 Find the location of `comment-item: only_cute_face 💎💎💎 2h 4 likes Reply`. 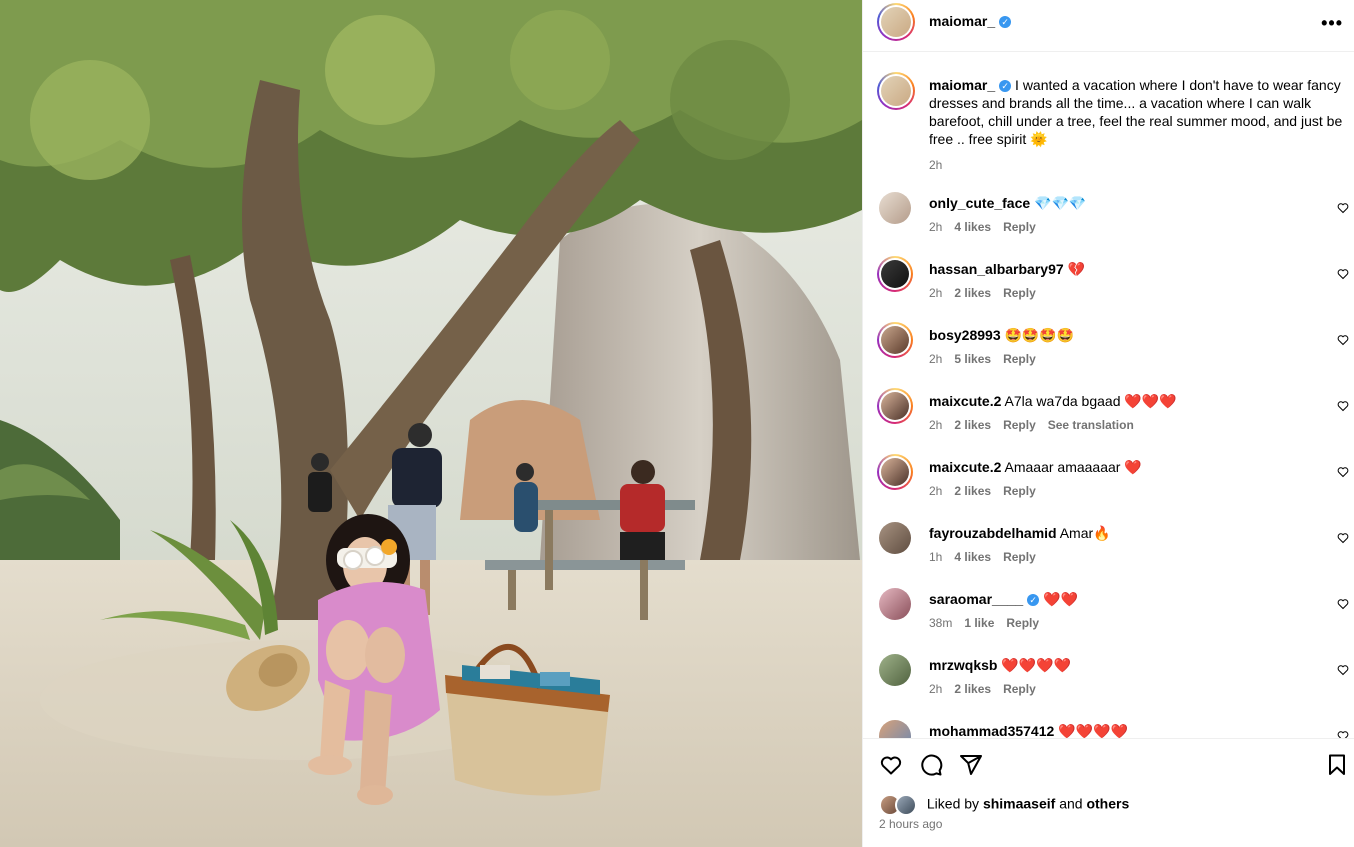

comment-item: only_cute_face 💎💎💎 2h 4 likes Reply is located at coordinates (1108, 222).